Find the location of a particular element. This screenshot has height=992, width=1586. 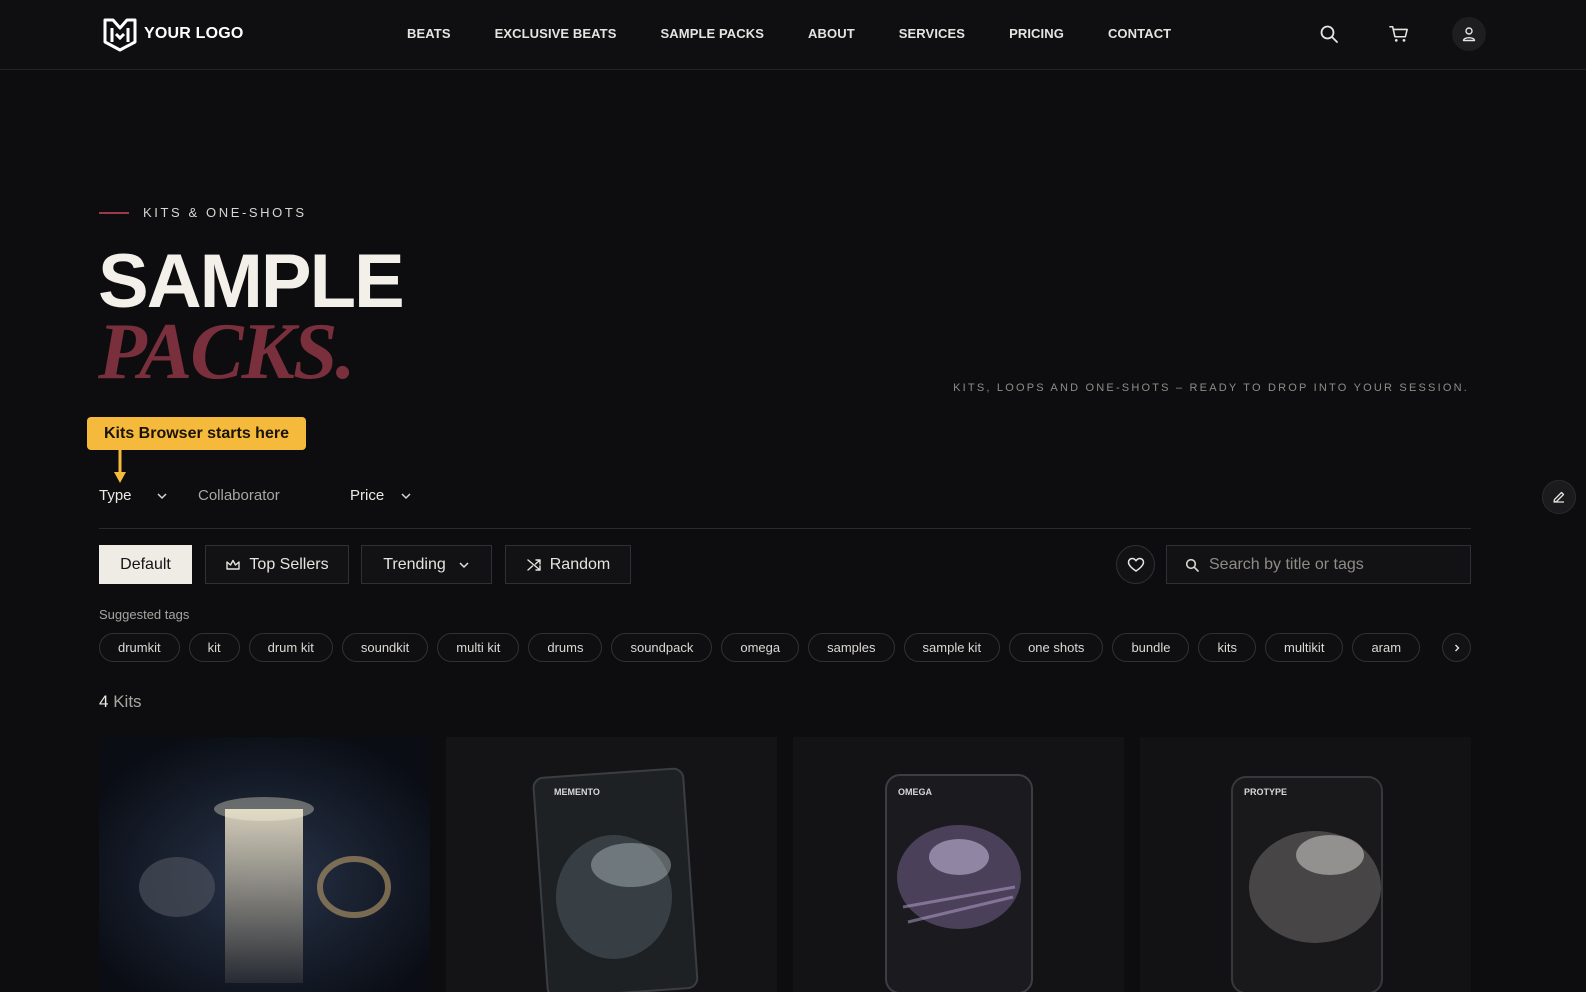

nav-services: SERVICES is located at coordinates (932, 33).